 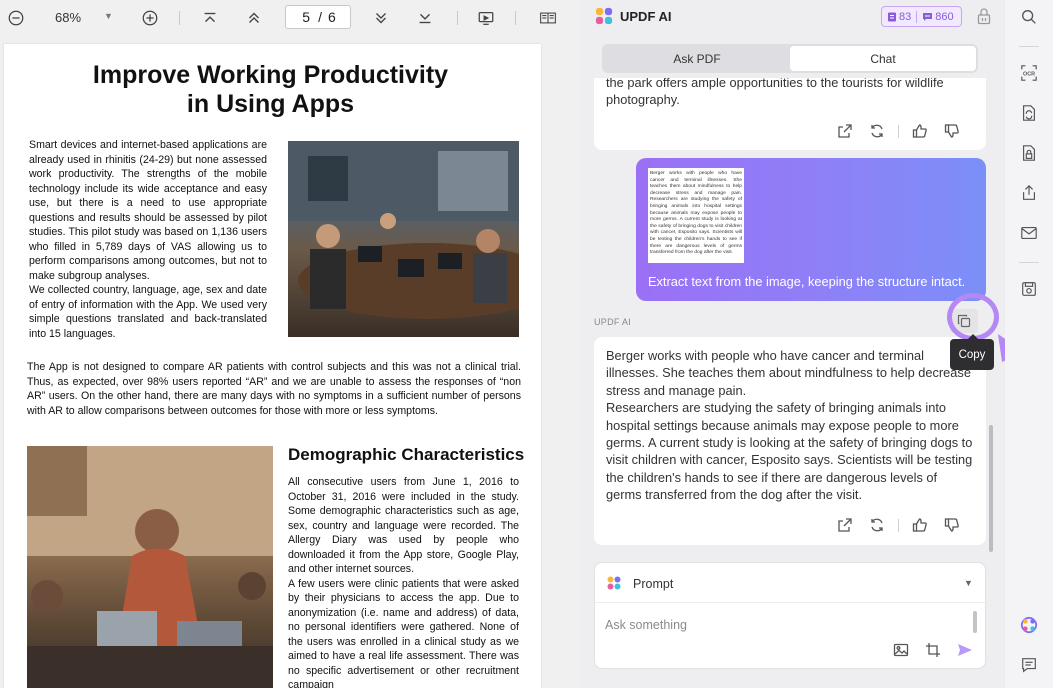 What do you see at coordinates (928, 16) in the screenshot?
I see `chat-bubble-icon` at bounding box center [928, 16].